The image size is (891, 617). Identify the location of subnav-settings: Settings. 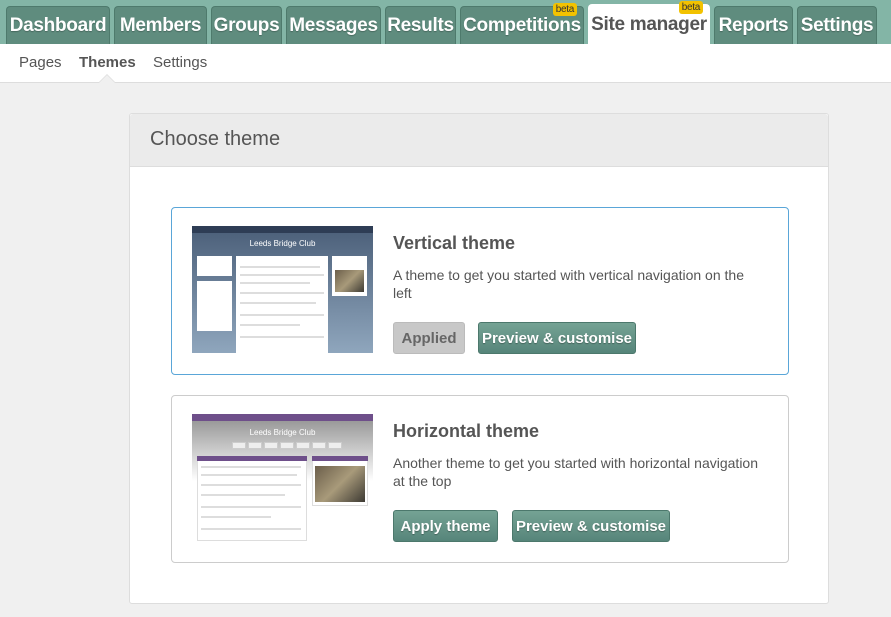
(180, 62).